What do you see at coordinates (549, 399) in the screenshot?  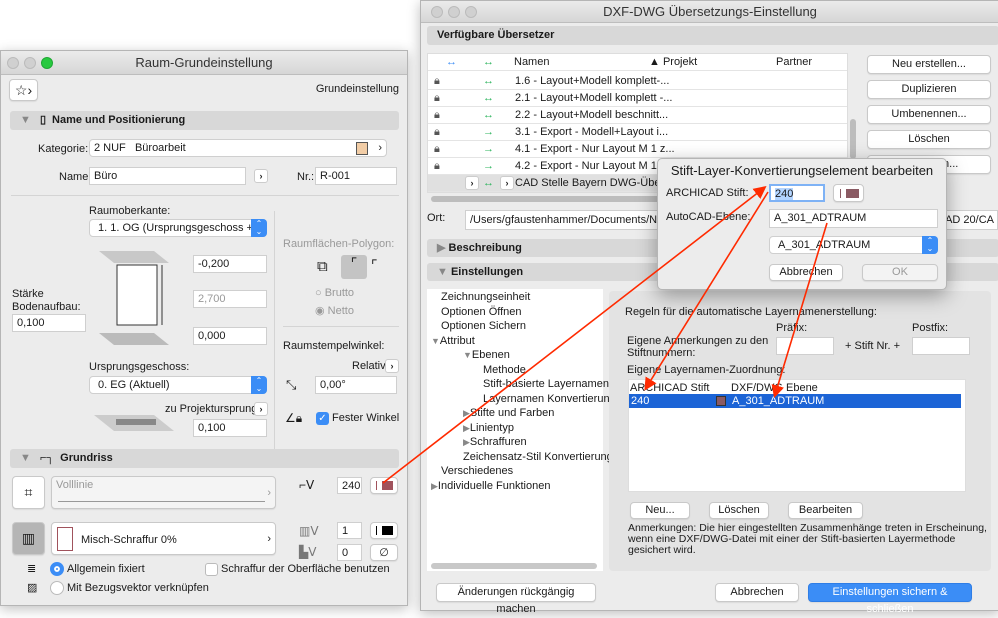 I see `tree-item: Layernamen Konvertierung` at bounding box center [549, 399].